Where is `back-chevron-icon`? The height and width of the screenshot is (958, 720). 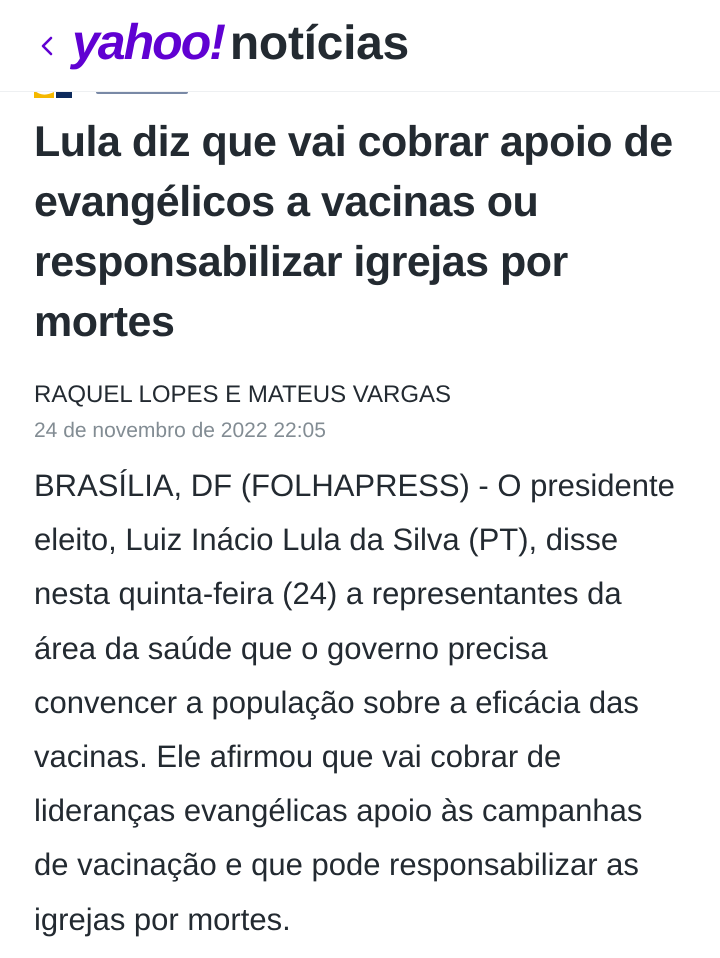
back-chevron-icon is located at coordinates (47, 46).